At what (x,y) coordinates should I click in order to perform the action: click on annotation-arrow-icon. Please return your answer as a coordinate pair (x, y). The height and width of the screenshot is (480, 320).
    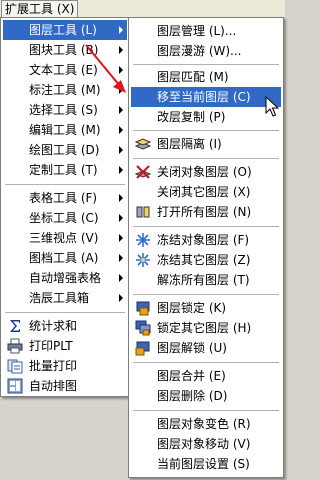
    Looking at the image, I should click on (105, 68).